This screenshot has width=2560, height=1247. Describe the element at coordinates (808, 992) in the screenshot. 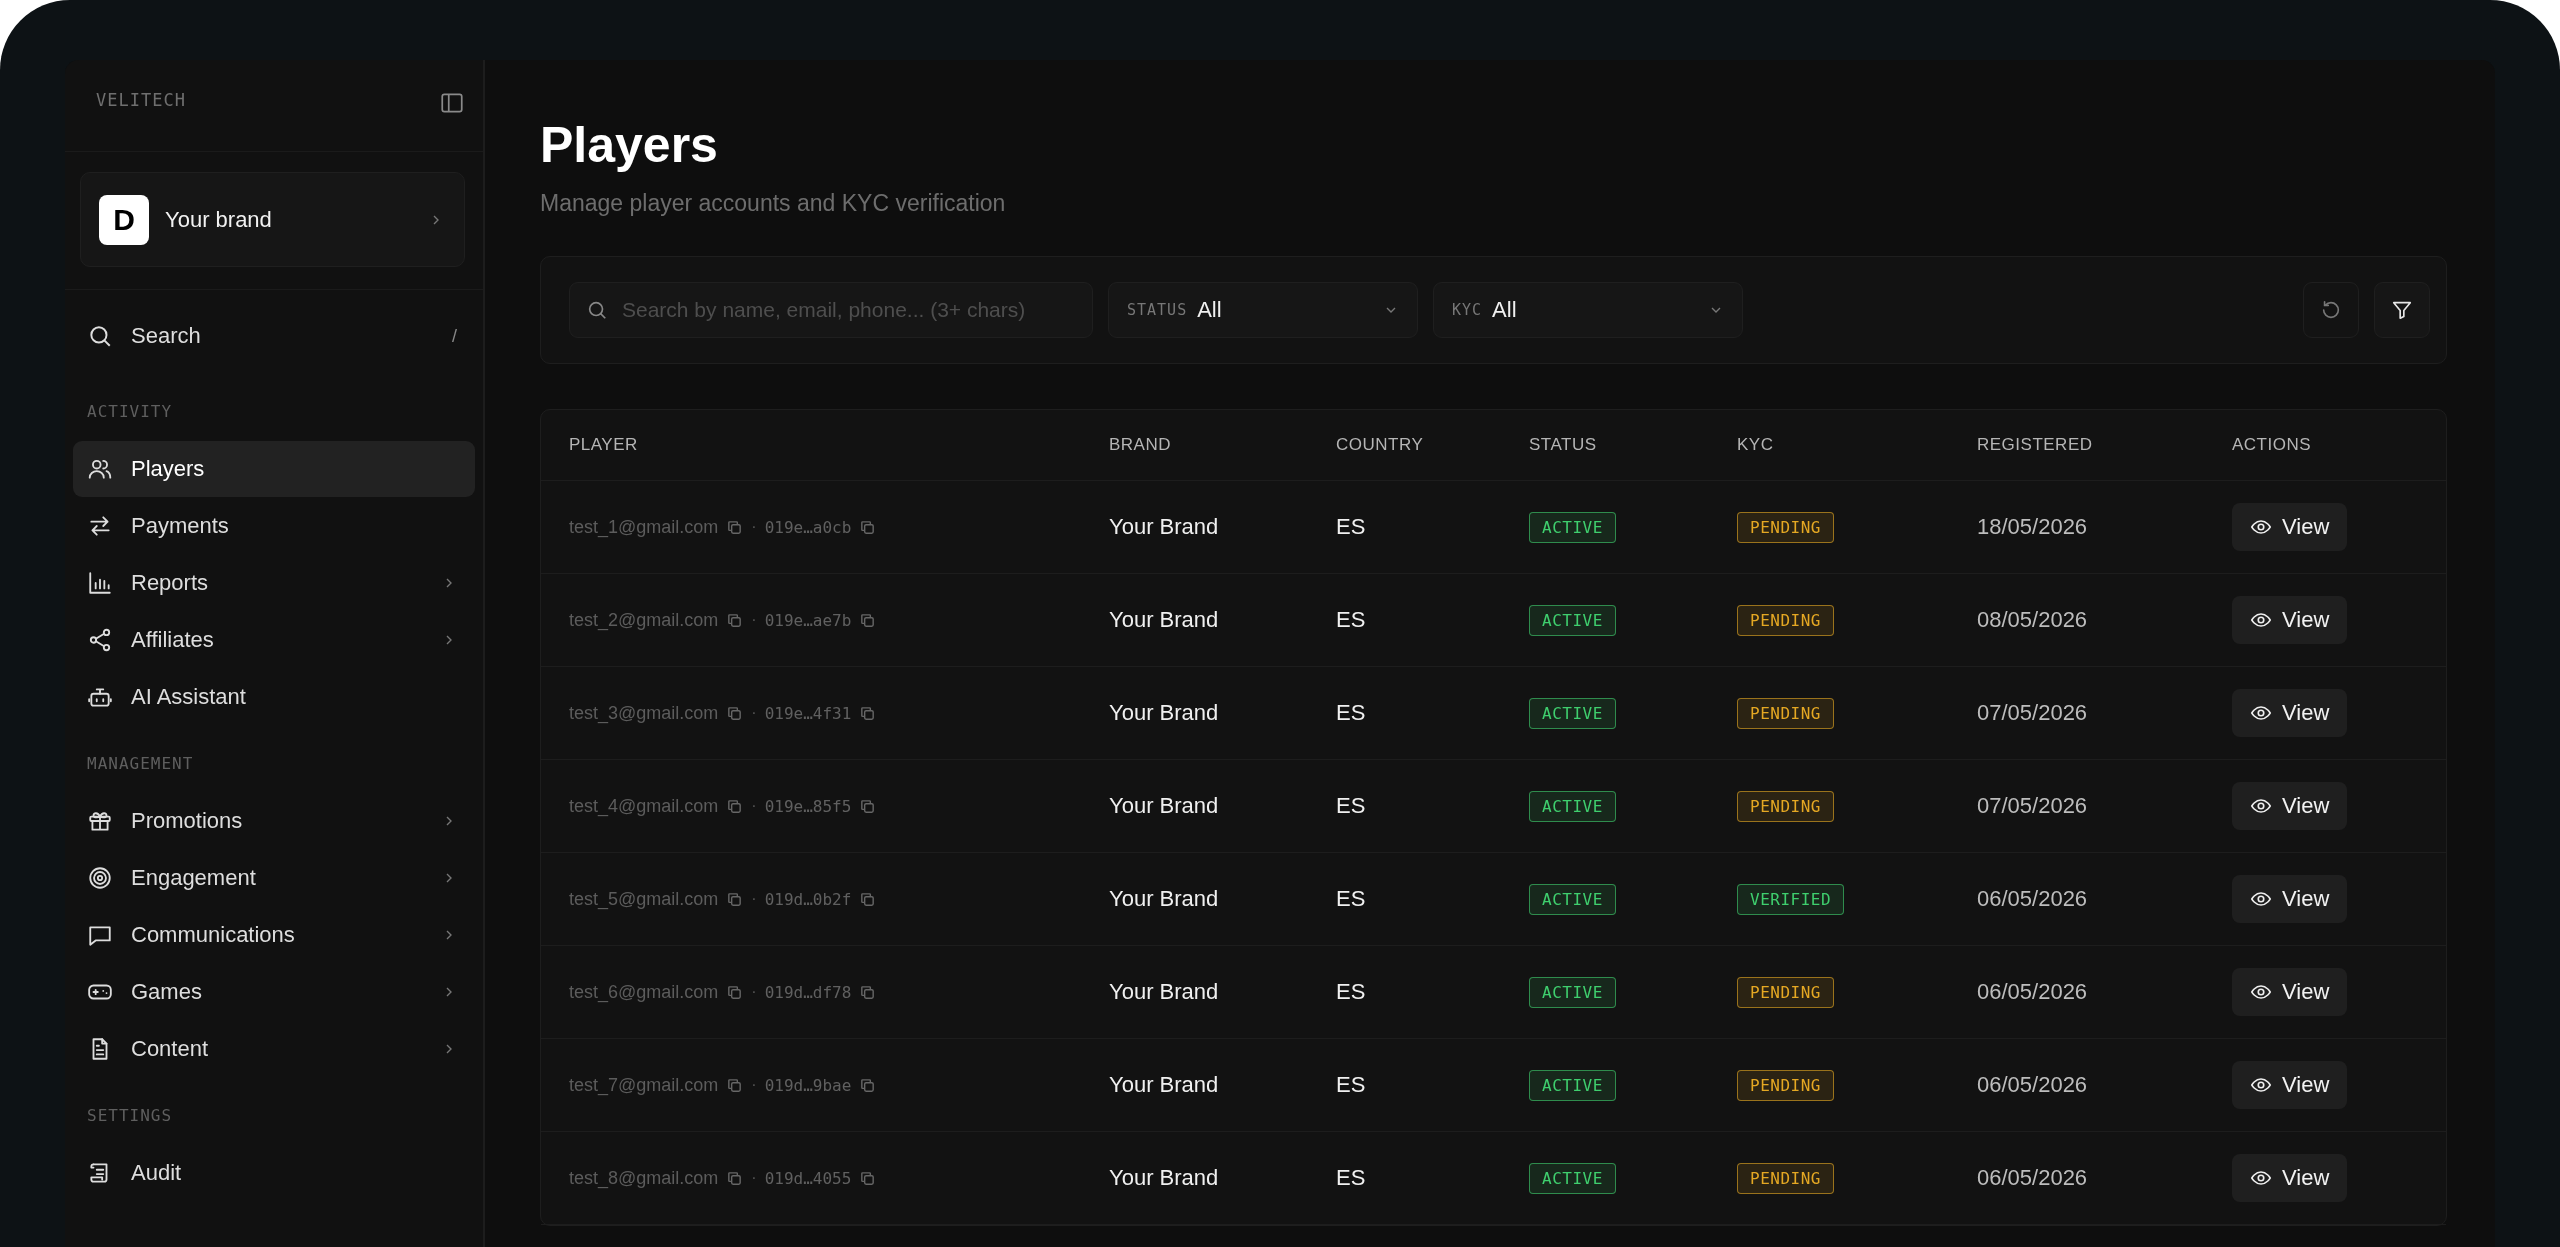

I see `player-id: 019d…df78` at that location.